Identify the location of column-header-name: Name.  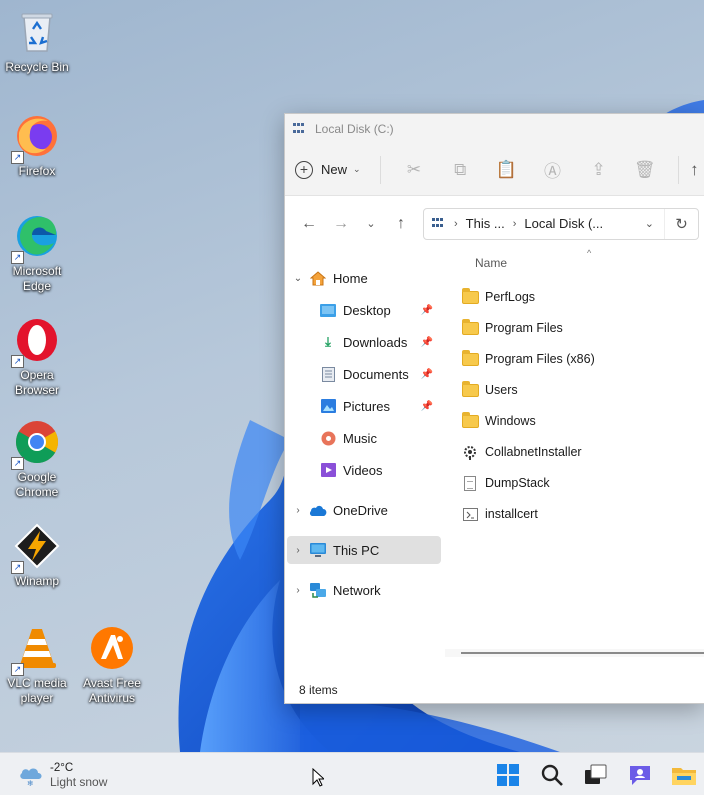
(491, 263).